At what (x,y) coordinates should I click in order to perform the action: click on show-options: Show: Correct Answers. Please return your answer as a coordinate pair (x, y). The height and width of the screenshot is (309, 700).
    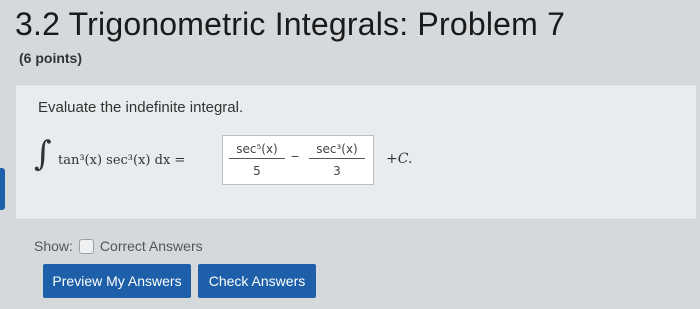
    Looking at the image, I should click on (118, 246).